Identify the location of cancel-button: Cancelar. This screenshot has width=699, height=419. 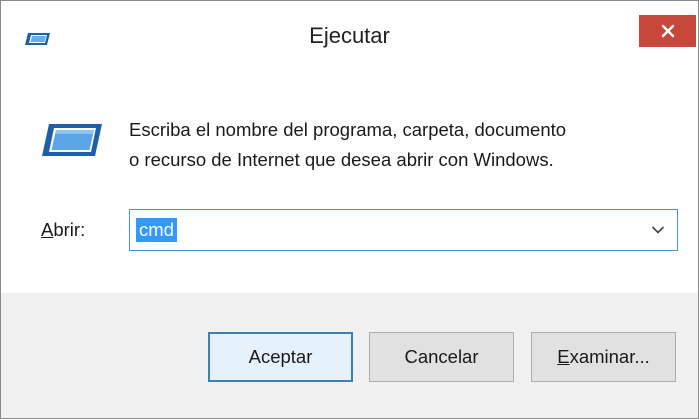
(441, 357).